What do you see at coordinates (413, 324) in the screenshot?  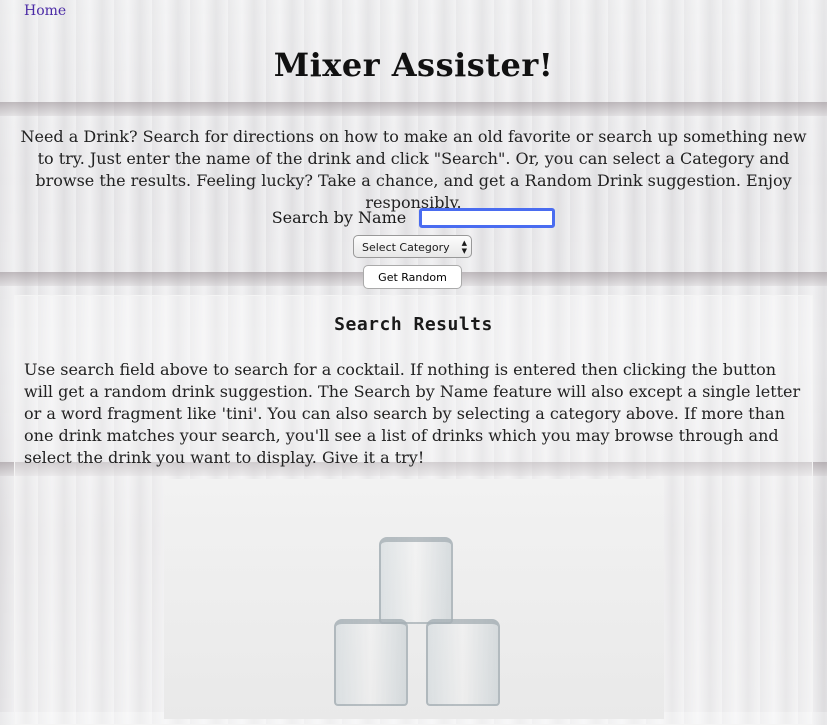 I see `results-title: Search Results` at bounding box center [413, 324].